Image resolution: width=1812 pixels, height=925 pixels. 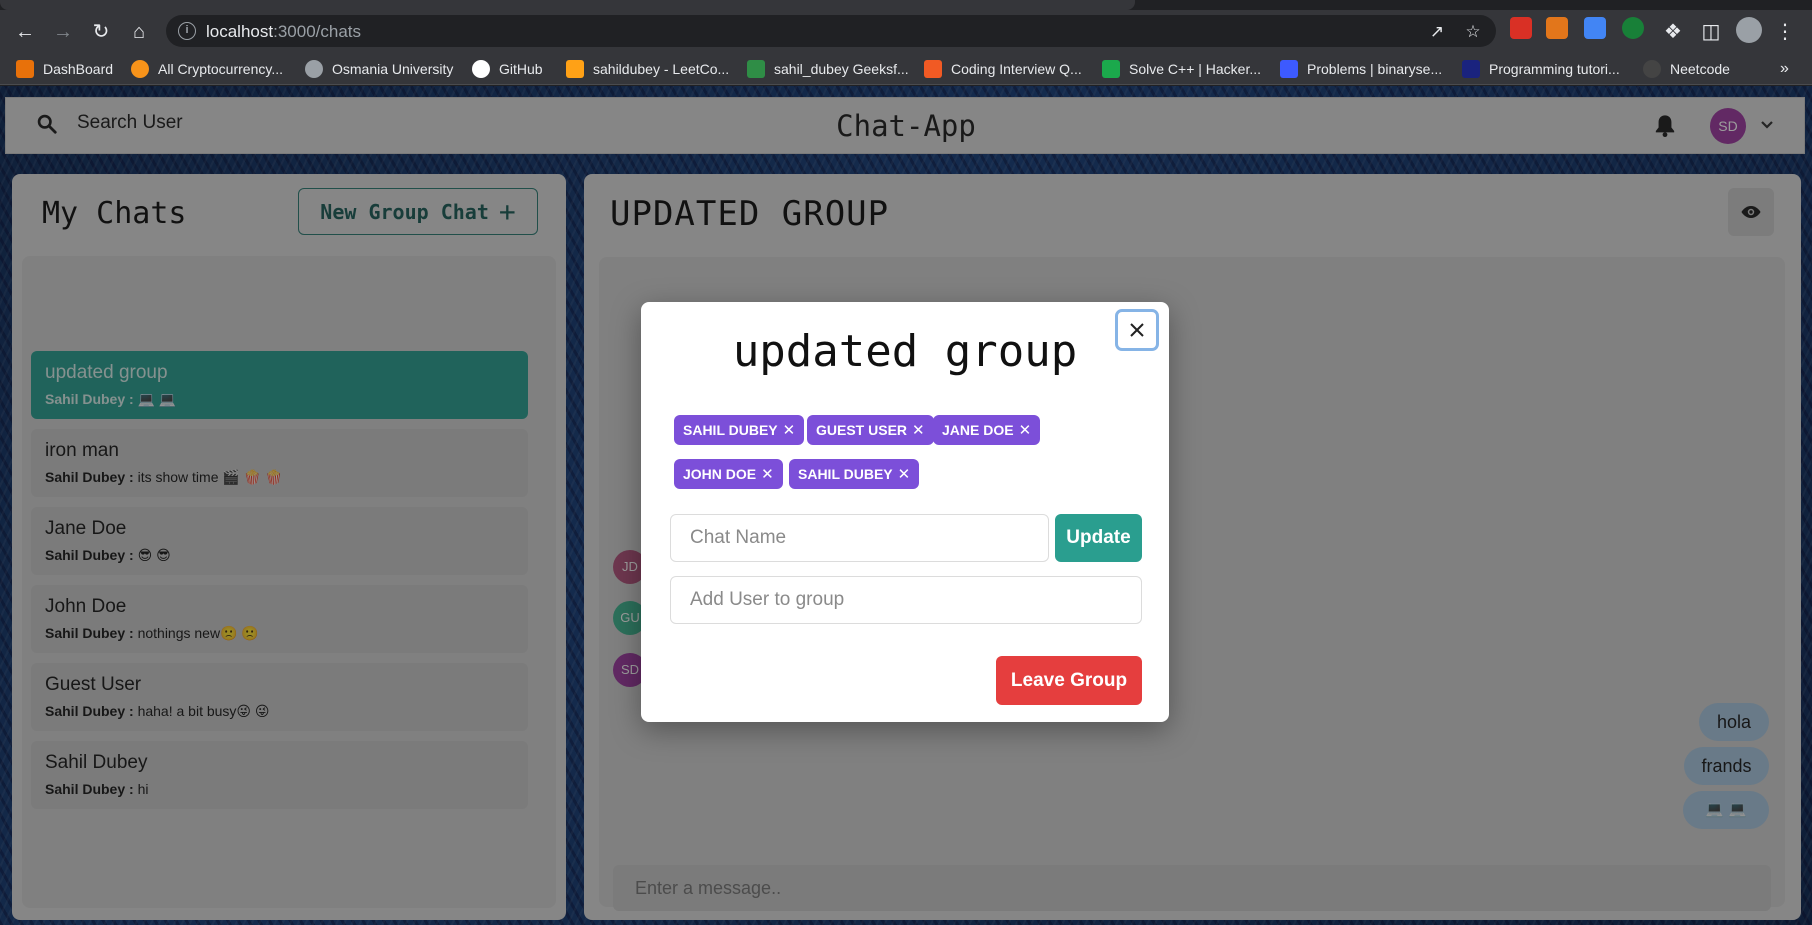 What do you see at coordinates (1784, 69) in the screenshot?
I see `bookmarks-overflow: »` at bounding box center [1784, 69].